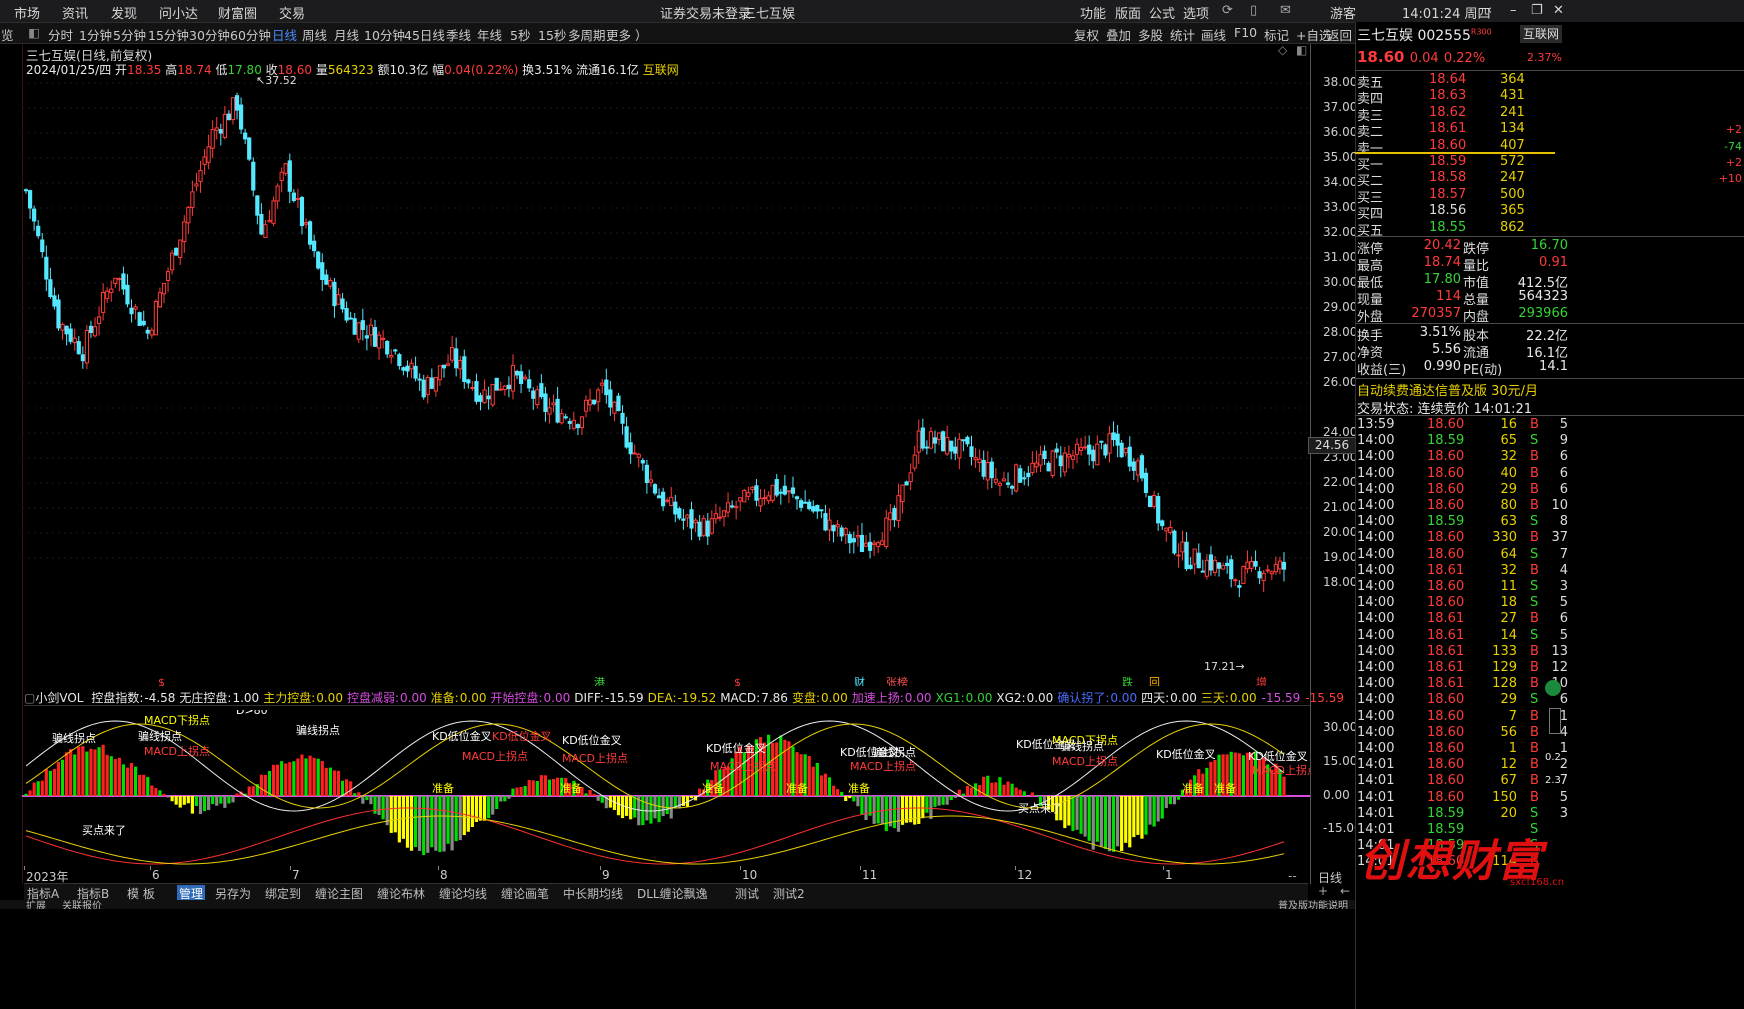 The height and width of the screenshot is (1009, 1744). Describe the element at coordinates (1086, 34) in the screenshot. I see `adjust-button: 复权` at that location.